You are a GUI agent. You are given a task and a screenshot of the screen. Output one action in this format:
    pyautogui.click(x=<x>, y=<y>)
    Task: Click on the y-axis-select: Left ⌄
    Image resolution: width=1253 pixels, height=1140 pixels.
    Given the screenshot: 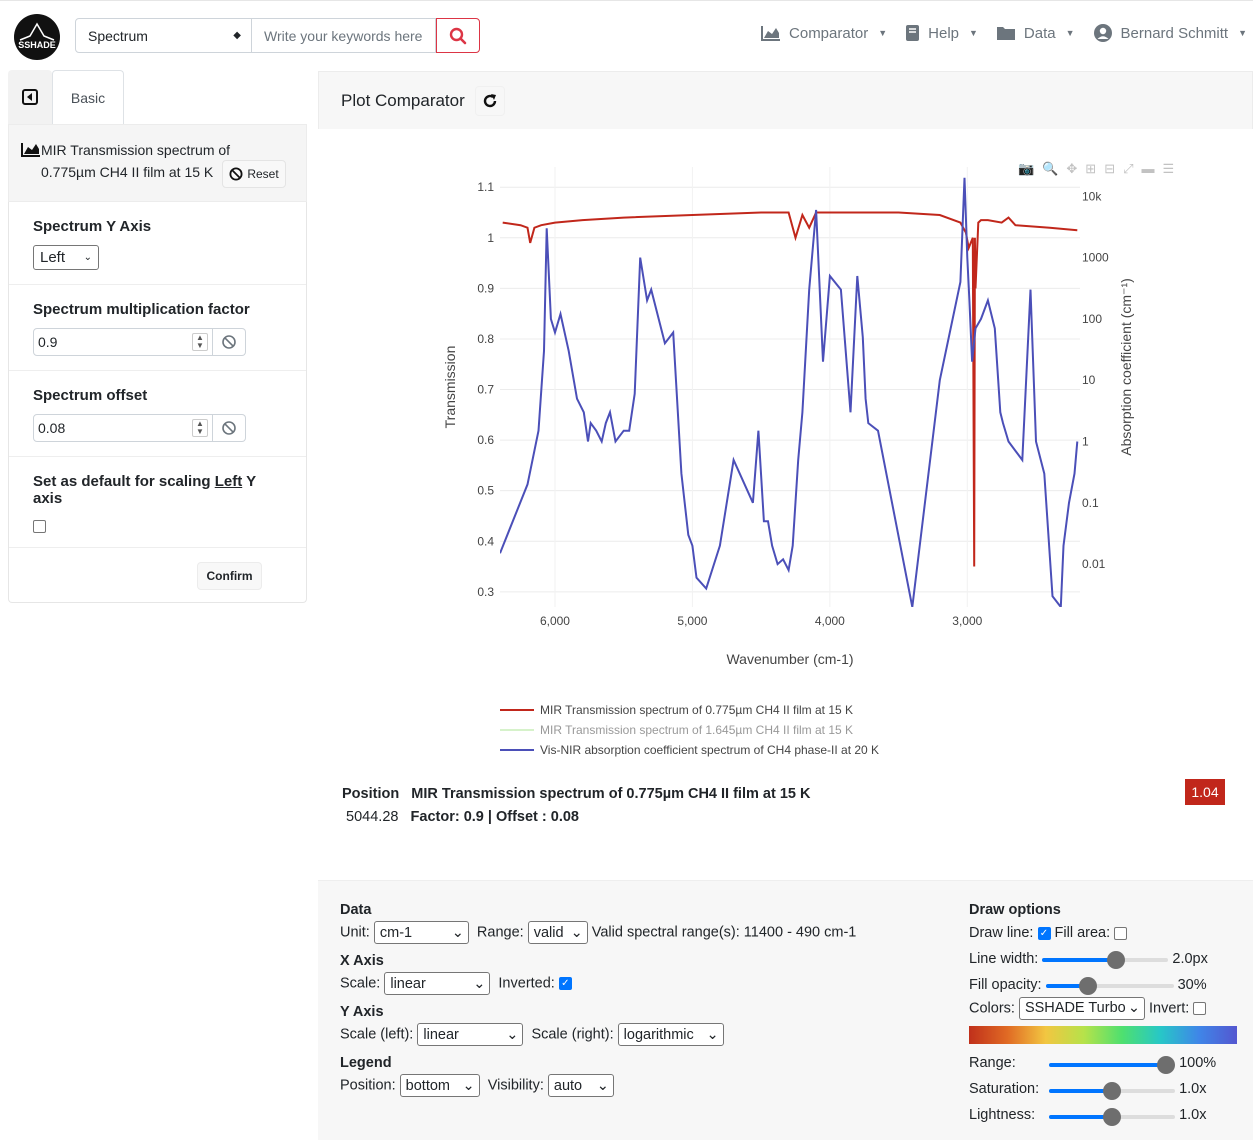 What is the action you would take?
    pyautogui.click(x=66, y=257)
    